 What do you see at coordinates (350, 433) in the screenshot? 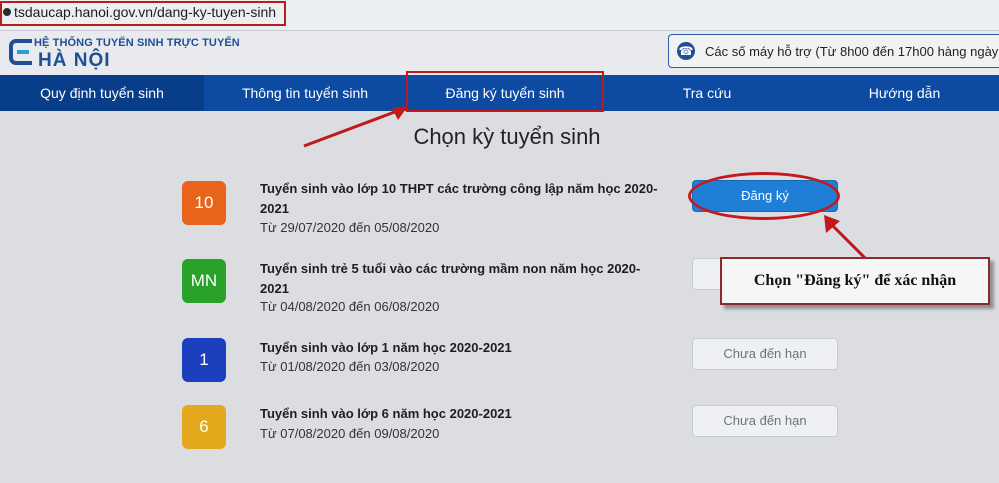
I see `item-date: Từ 07/08/2020 đến 09/08/2020` at bounding box center [350, 433].